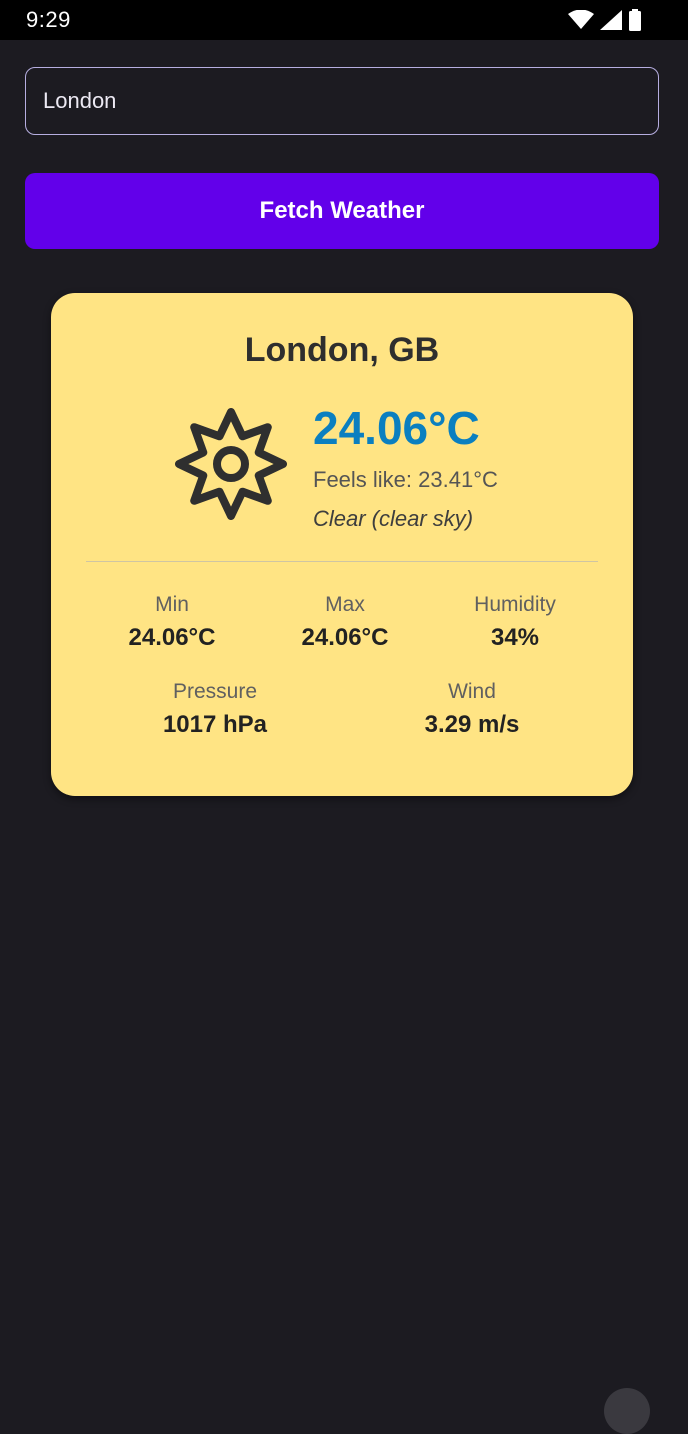  I want to click on stat-label: Pressure, so click(215, 691).